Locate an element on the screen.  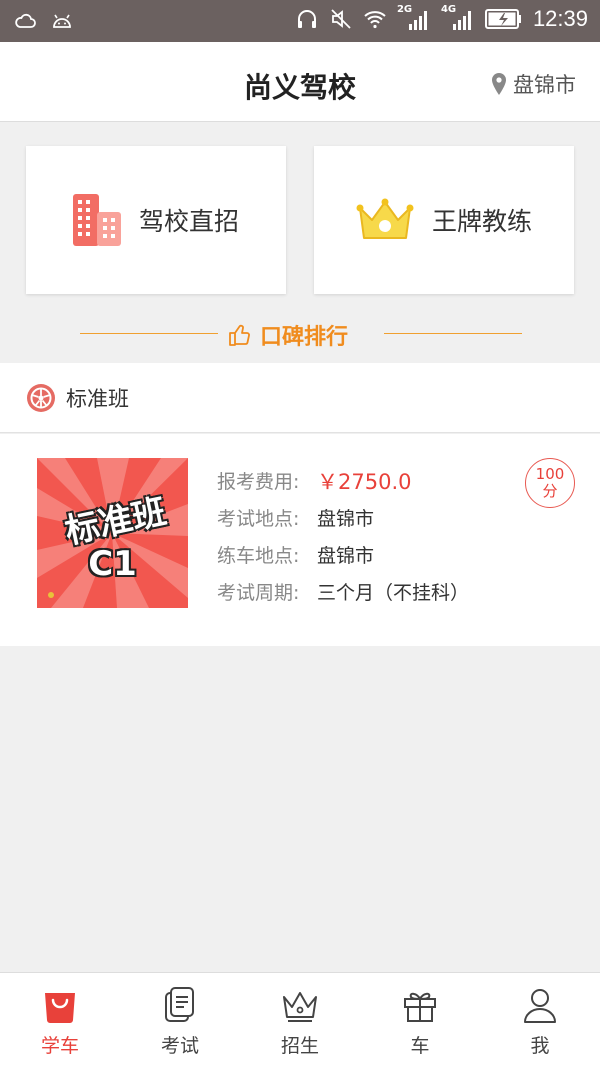
shopping-bag-icon is located at coordinates (60, 1008).